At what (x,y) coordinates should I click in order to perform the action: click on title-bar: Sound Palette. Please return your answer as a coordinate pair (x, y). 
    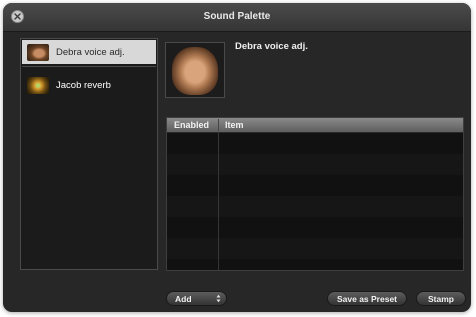
    Looking at the image, I should click on (237, 17).